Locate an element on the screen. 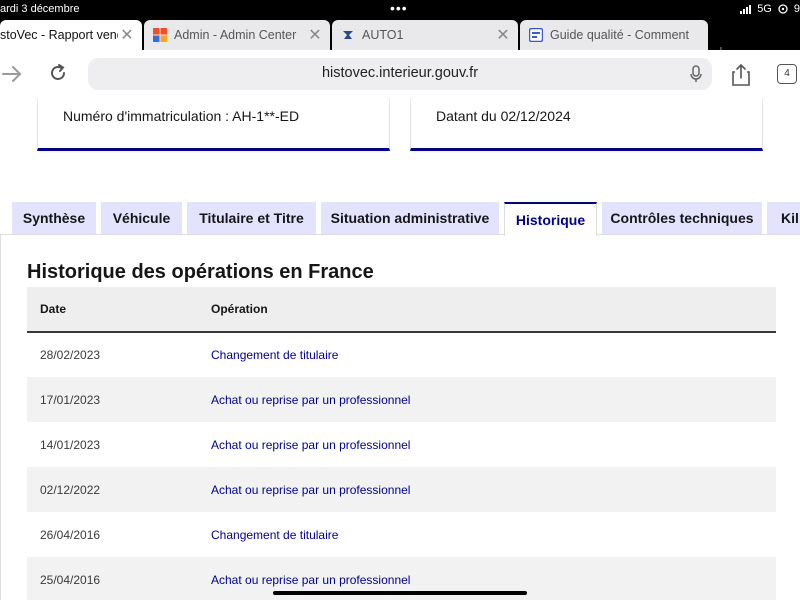  home-indicator is located at coordinates (400, 593).